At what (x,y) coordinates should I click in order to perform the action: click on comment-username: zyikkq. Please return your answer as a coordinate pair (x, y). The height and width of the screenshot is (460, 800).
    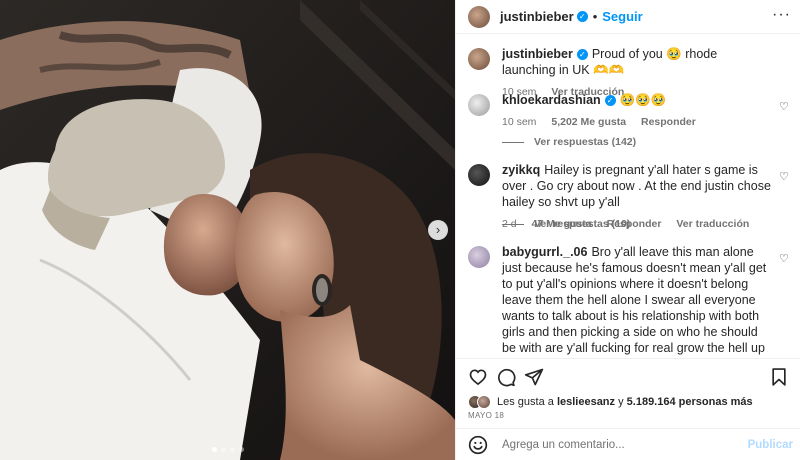
    Looking at the image, I should click on (521, 170).